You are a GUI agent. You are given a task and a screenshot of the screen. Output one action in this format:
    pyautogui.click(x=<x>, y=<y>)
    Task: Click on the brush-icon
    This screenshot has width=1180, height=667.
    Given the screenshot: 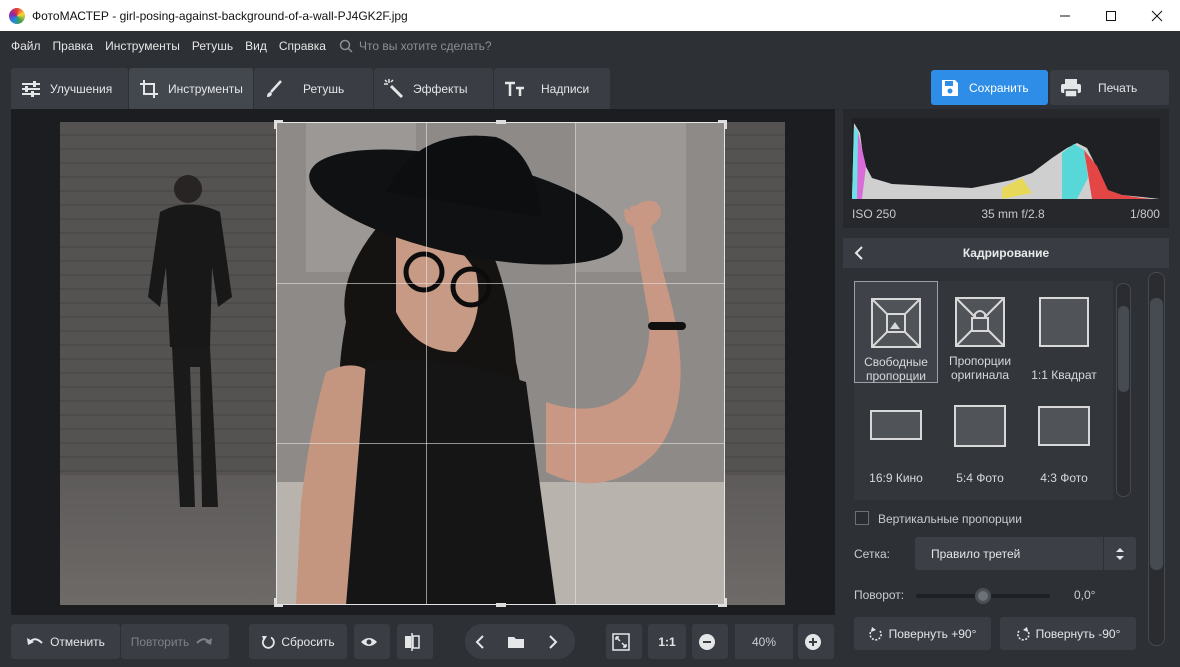 What is the action you would take?
    pyautogui.click(x=274, y=88)
    